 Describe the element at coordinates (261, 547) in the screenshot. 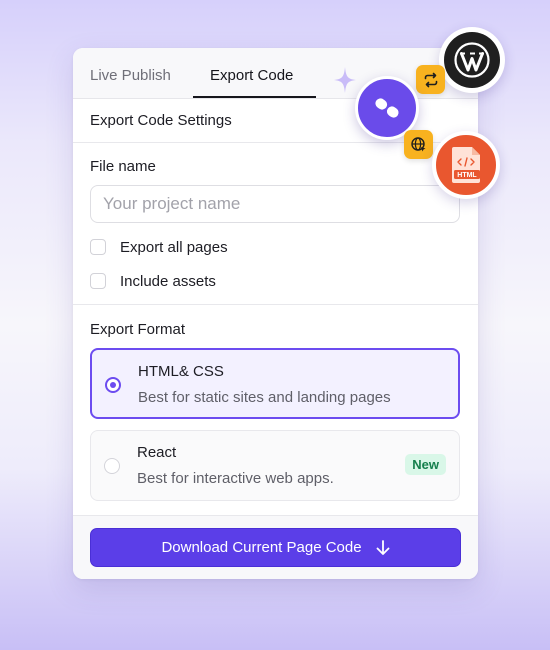

I see `download-button-label: Download Current Page Code` at that location.